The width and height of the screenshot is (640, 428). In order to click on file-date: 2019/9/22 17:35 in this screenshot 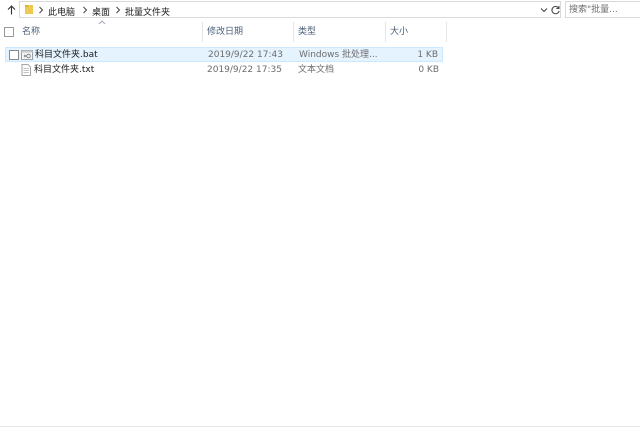, I will do `click(244, 70)`.